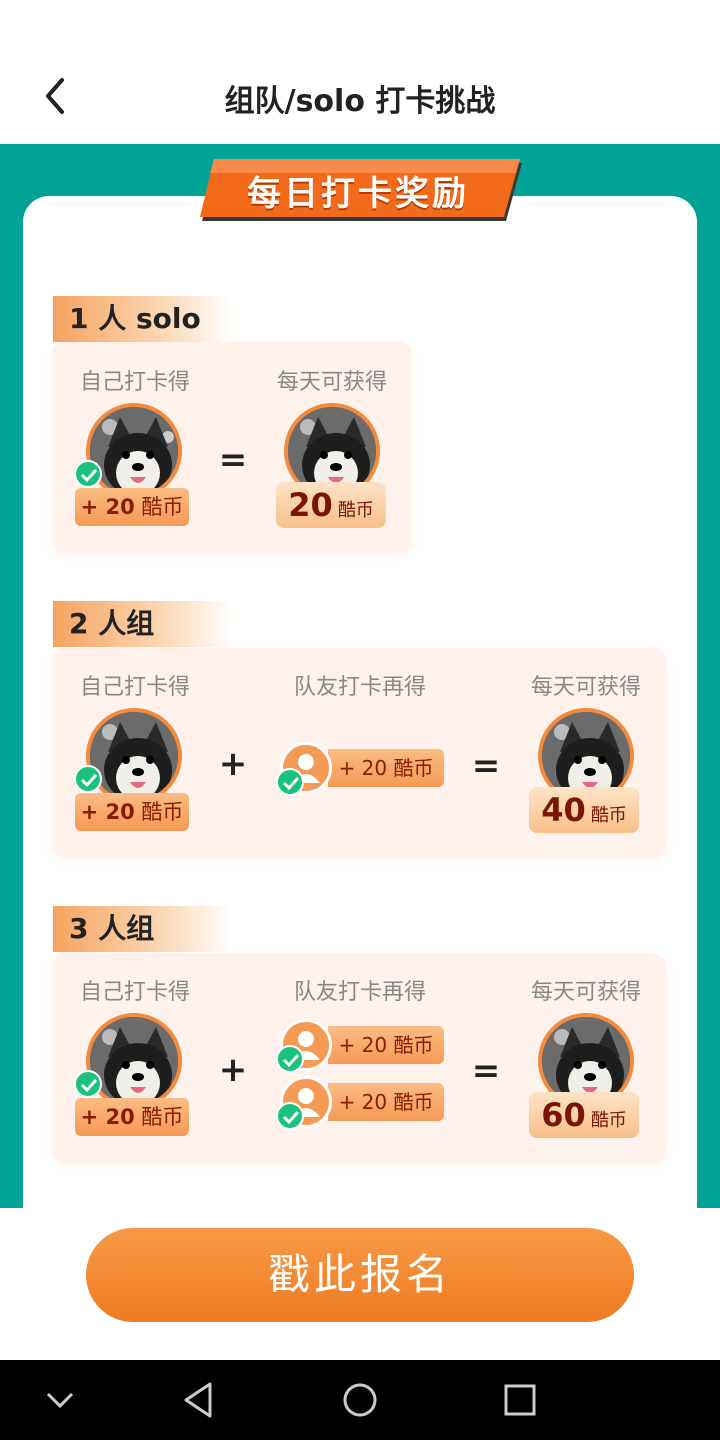  I want to click on daily-total: 60 酷币, so click(584, 1115).